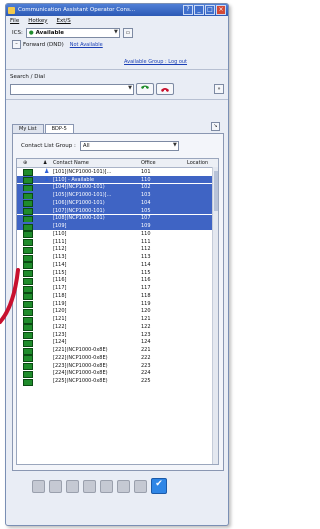 This screenshot has height=529, width=320. I want to click on table-row: [221](NCP1000-0x8E) 221, so click(117, 350).